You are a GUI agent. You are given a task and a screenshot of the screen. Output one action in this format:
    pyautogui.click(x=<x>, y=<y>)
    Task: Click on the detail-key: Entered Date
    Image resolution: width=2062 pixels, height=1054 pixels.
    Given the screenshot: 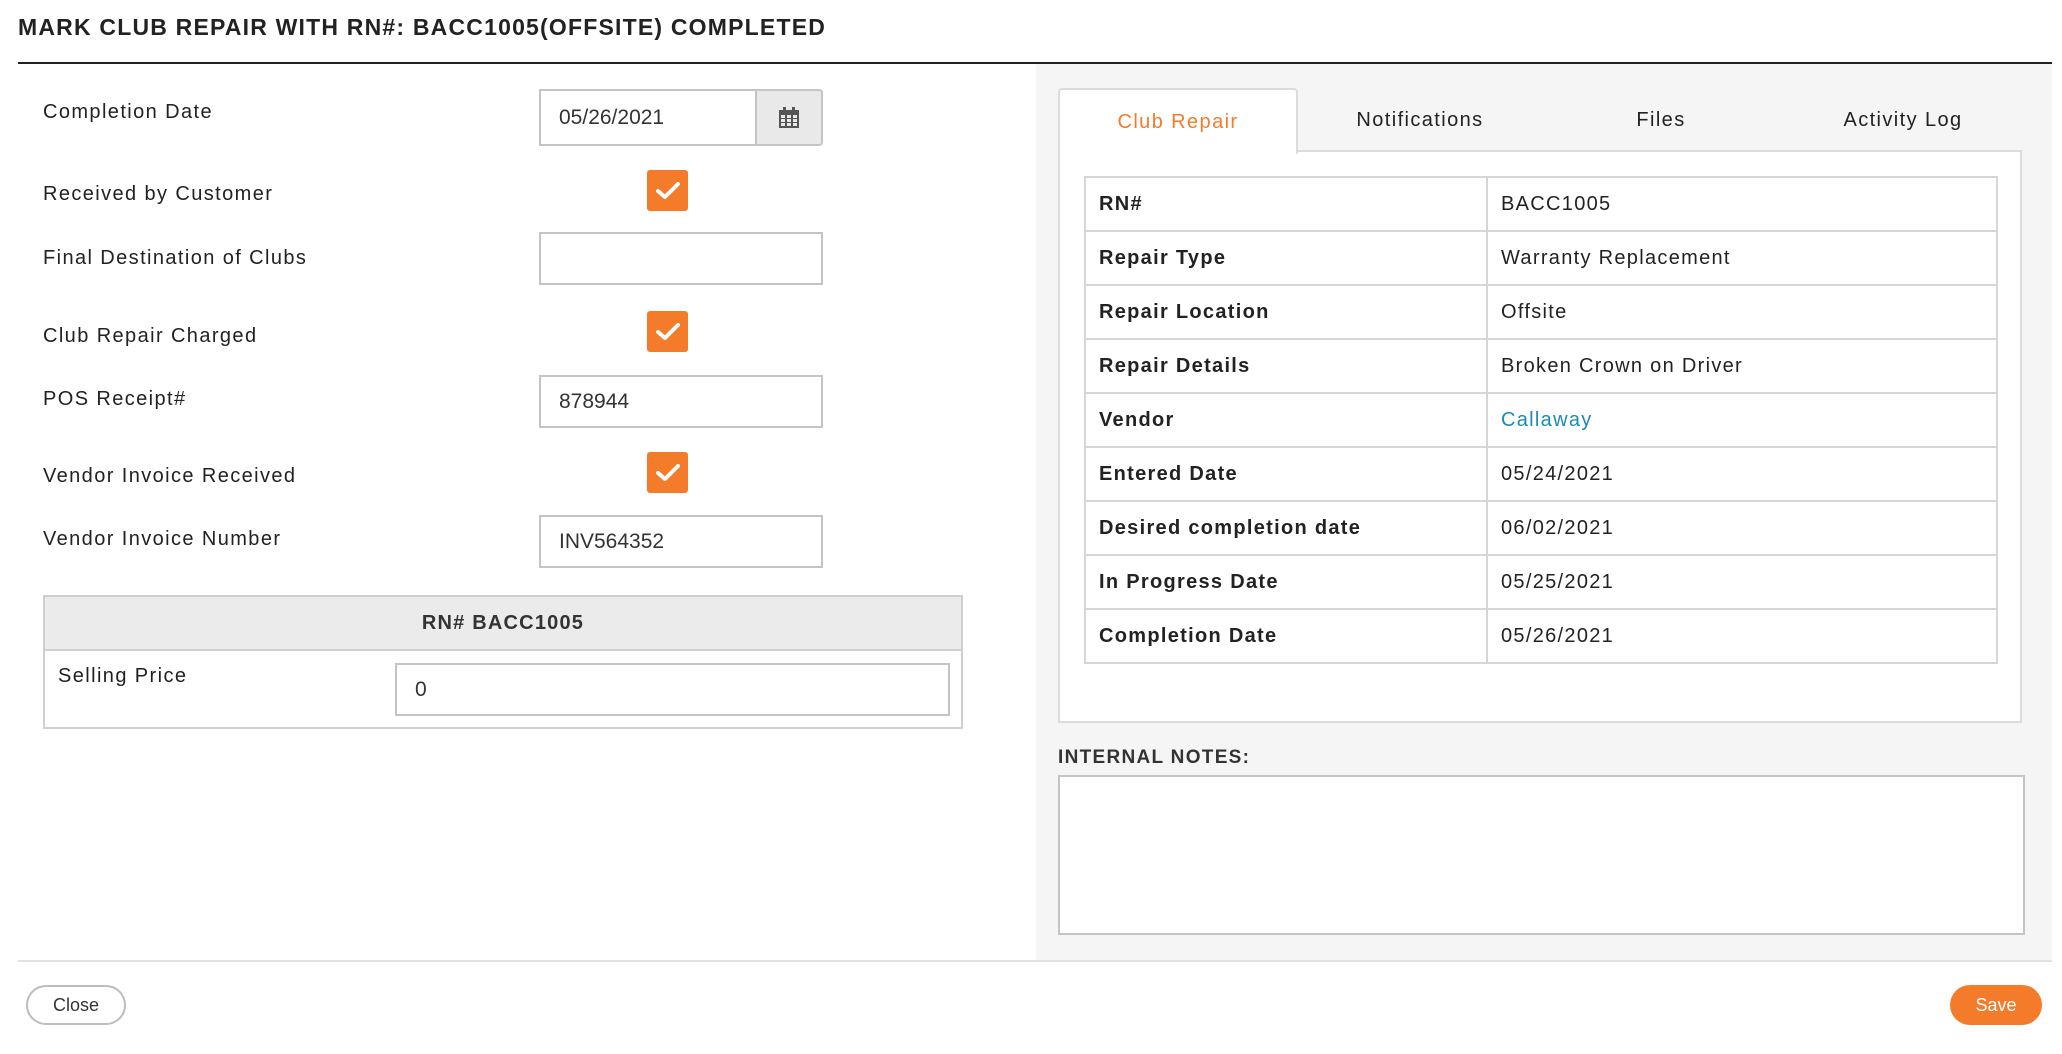 What is the action you would take?
    pyautogui.click(x=1286, y=474)
    